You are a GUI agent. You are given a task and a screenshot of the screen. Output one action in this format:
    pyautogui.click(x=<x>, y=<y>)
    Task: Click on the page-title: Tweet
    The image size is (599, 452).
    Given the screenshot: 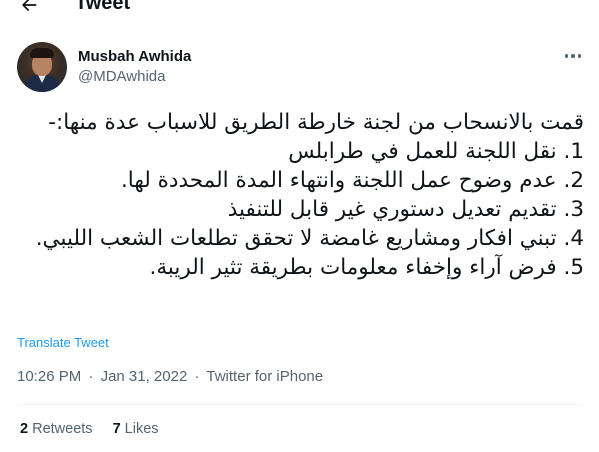 What is the action you would take?
    pyautogui.click(x=103, y=7)
    